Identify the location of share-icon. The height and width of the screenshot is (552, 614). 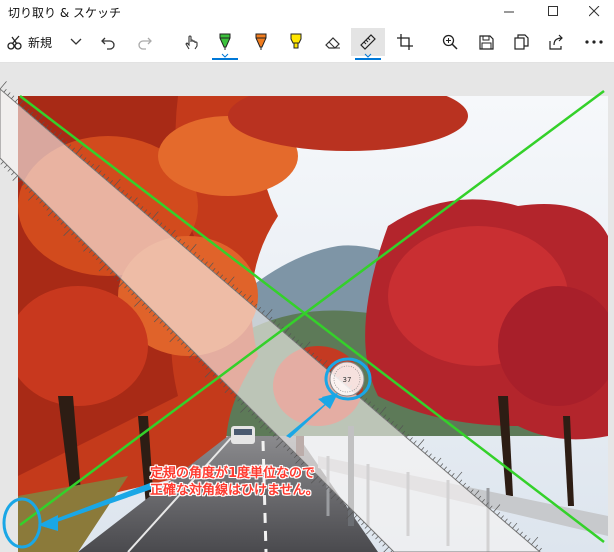
(555, 42).